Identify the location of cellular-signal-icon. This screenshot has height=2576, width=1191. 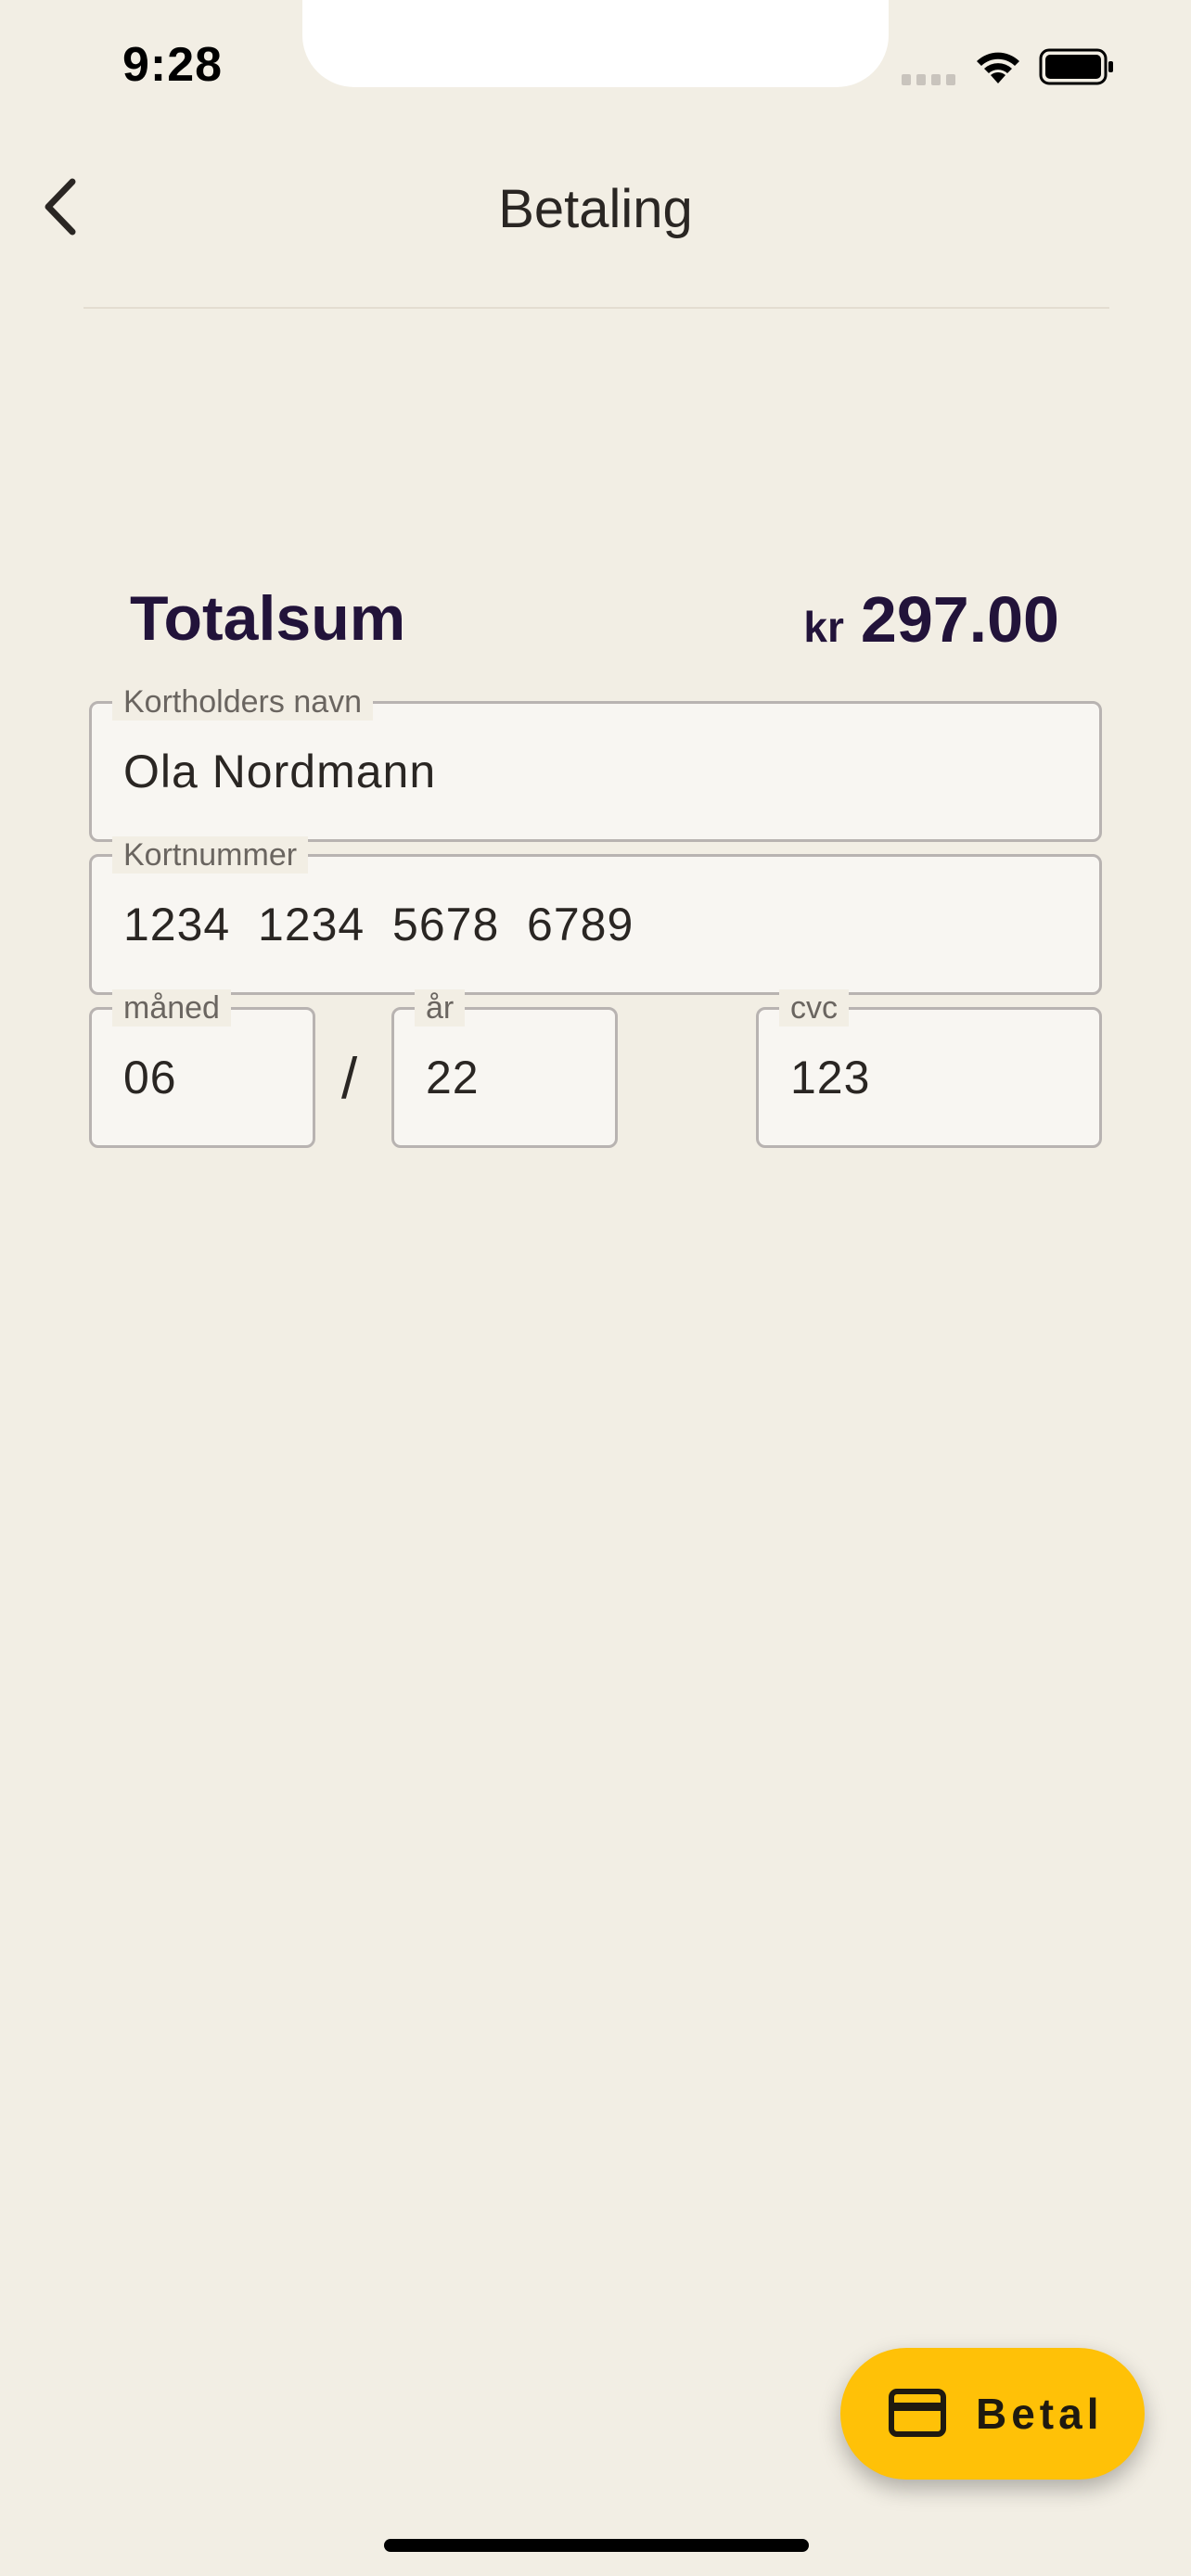
(929, 79).